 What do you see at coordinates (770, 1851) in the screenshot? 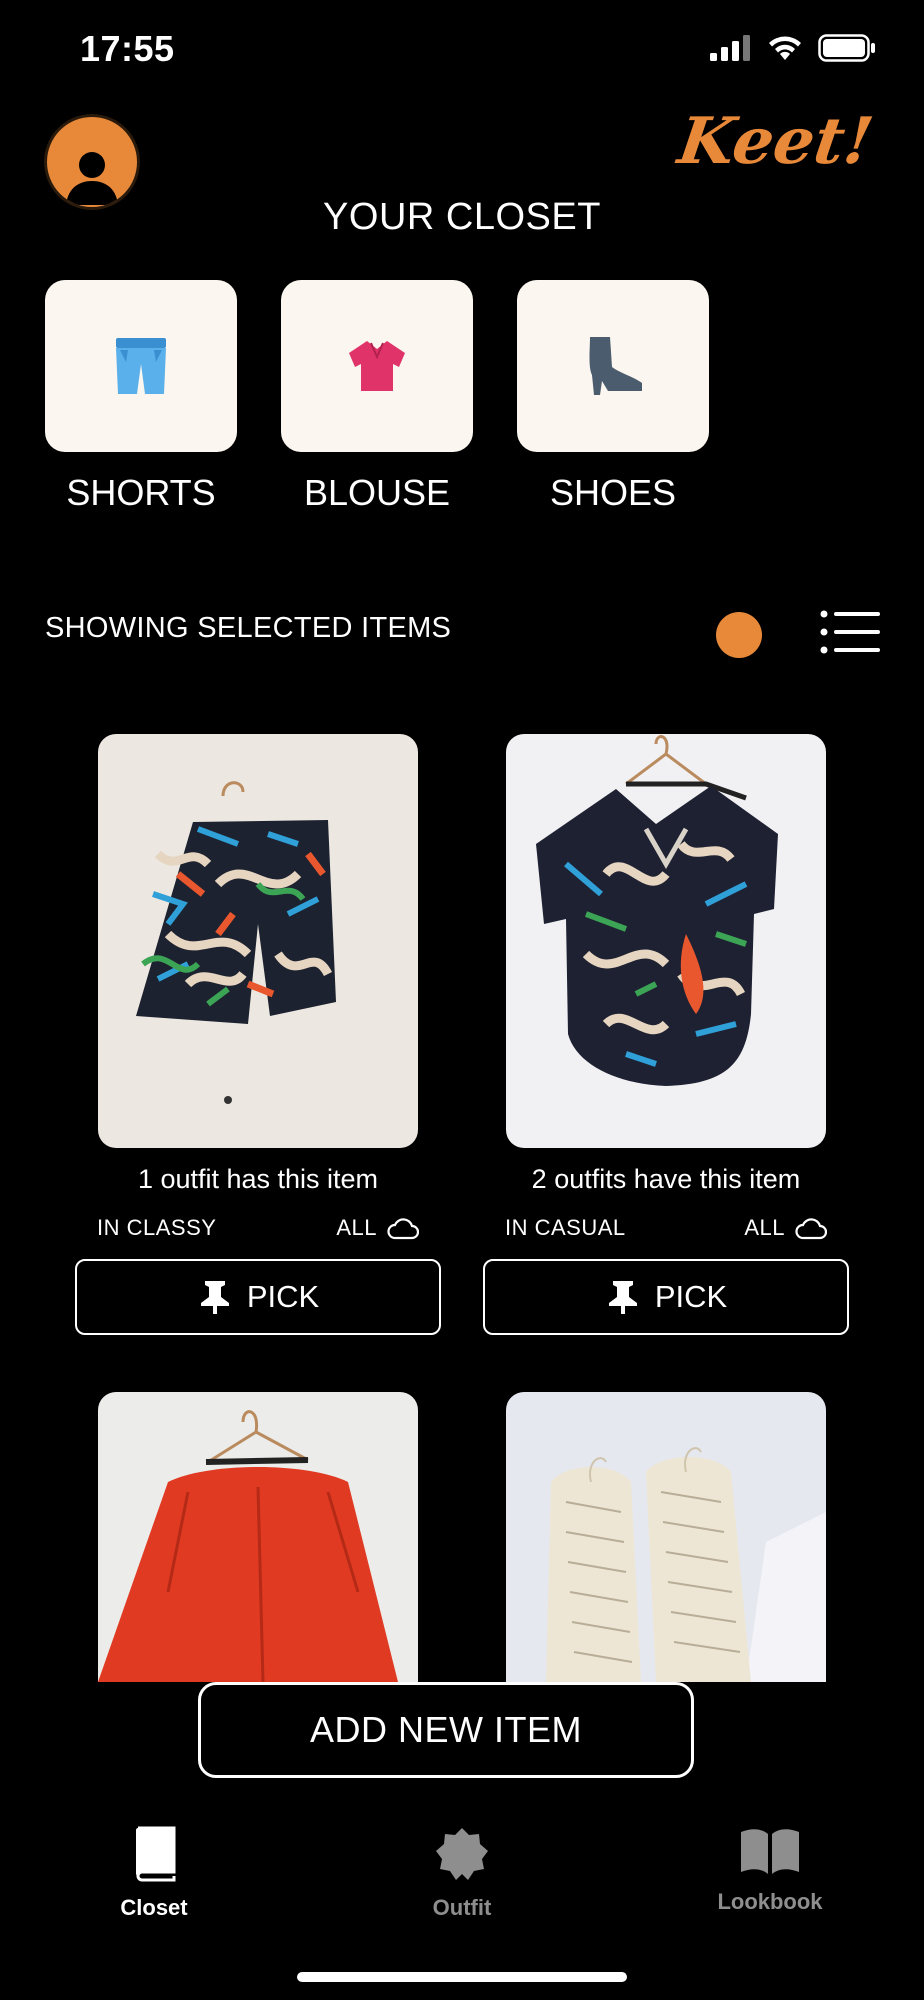
I see `open-book-icon` at bounding box center [770, 1851].